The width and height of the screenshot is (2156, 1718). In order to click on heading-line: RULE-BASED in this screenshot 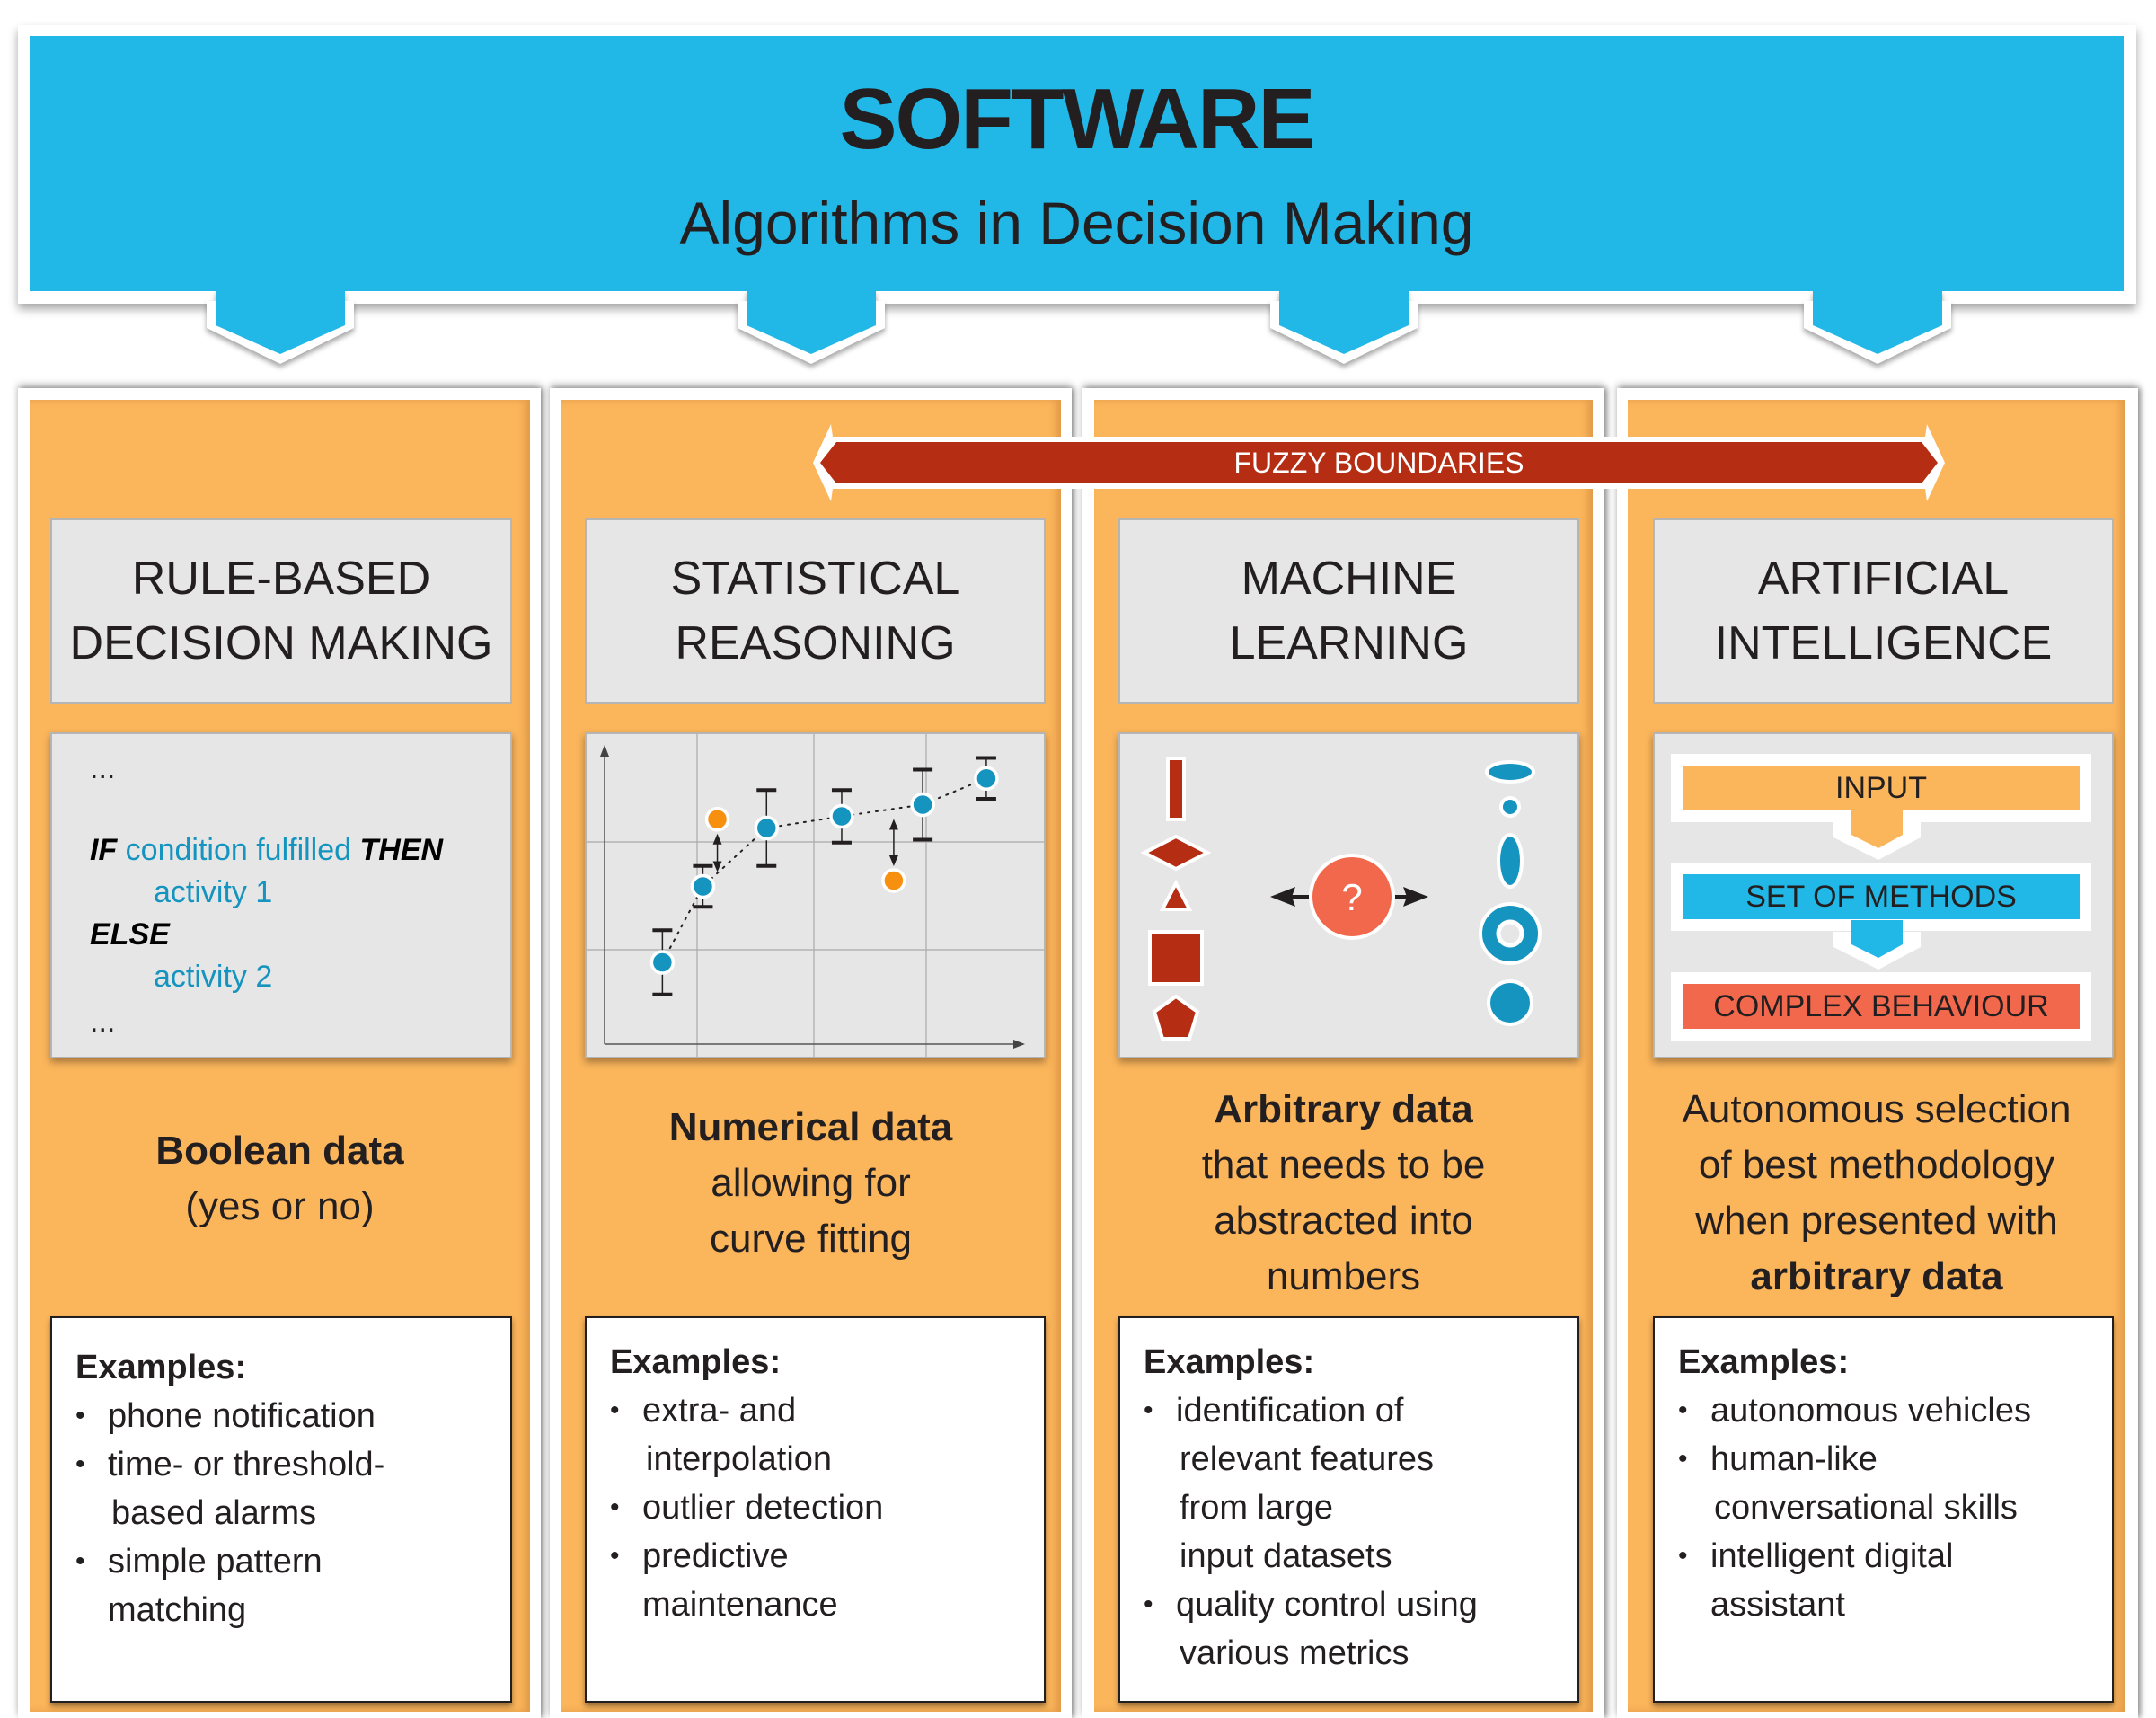, I will do `click(281, 579)`.